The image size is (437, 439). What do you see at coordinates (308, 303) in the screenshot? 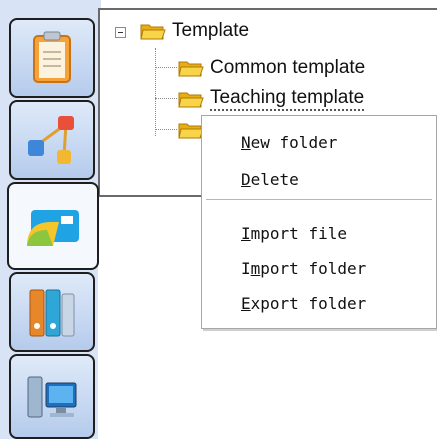
I see `menu-item-label: xport folder` at bounding box center [308, 303].